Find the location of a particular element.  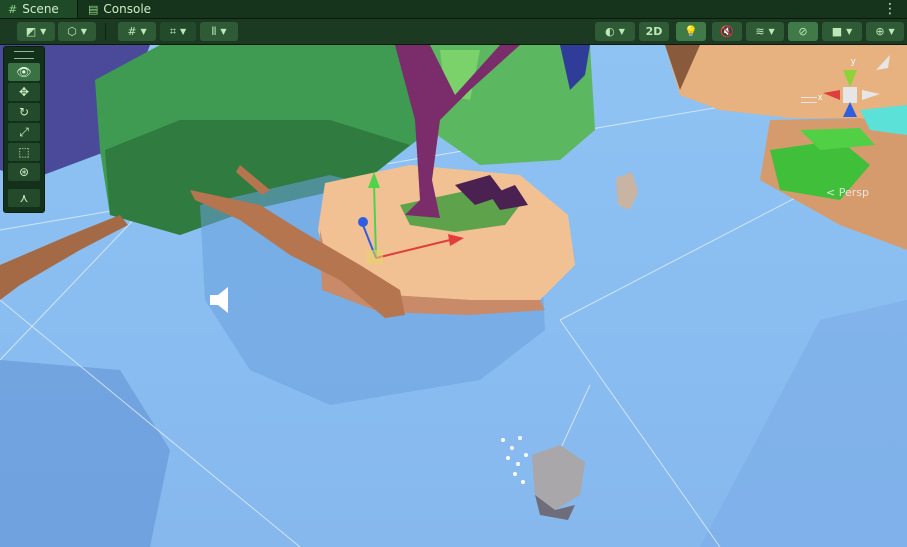

move-arrows-icon: ✥ is located at coordinates (24, 92).